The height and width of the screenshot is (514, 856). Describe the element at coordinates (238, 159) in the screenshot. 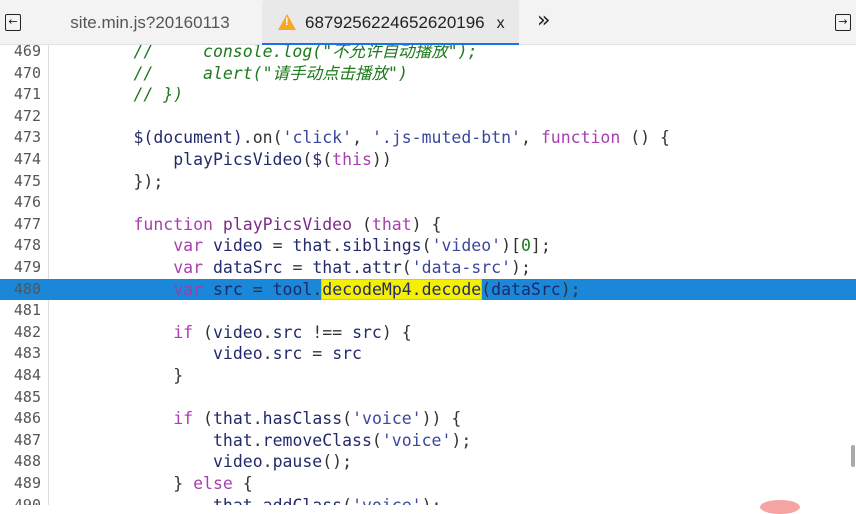

I see `code-token: playPicsVideo` at that location.